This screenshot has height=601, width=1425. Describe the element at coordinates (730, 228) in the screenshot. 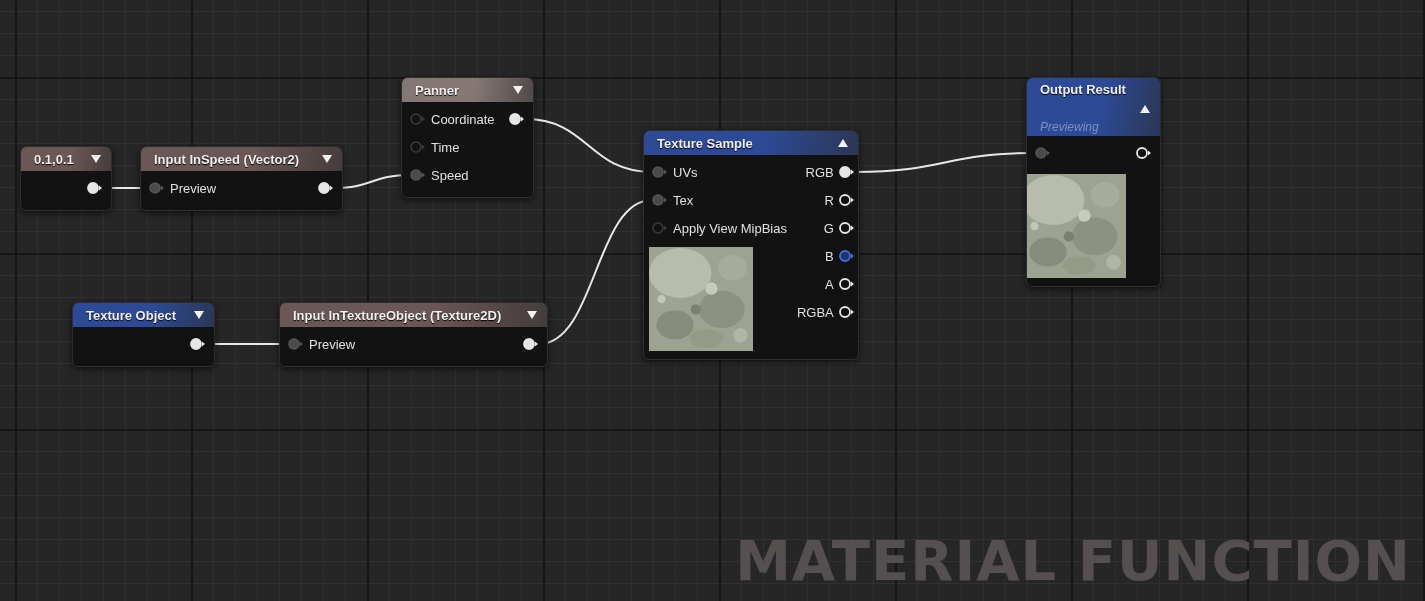

I see `pin-label: Apply View MipBias` at that location.